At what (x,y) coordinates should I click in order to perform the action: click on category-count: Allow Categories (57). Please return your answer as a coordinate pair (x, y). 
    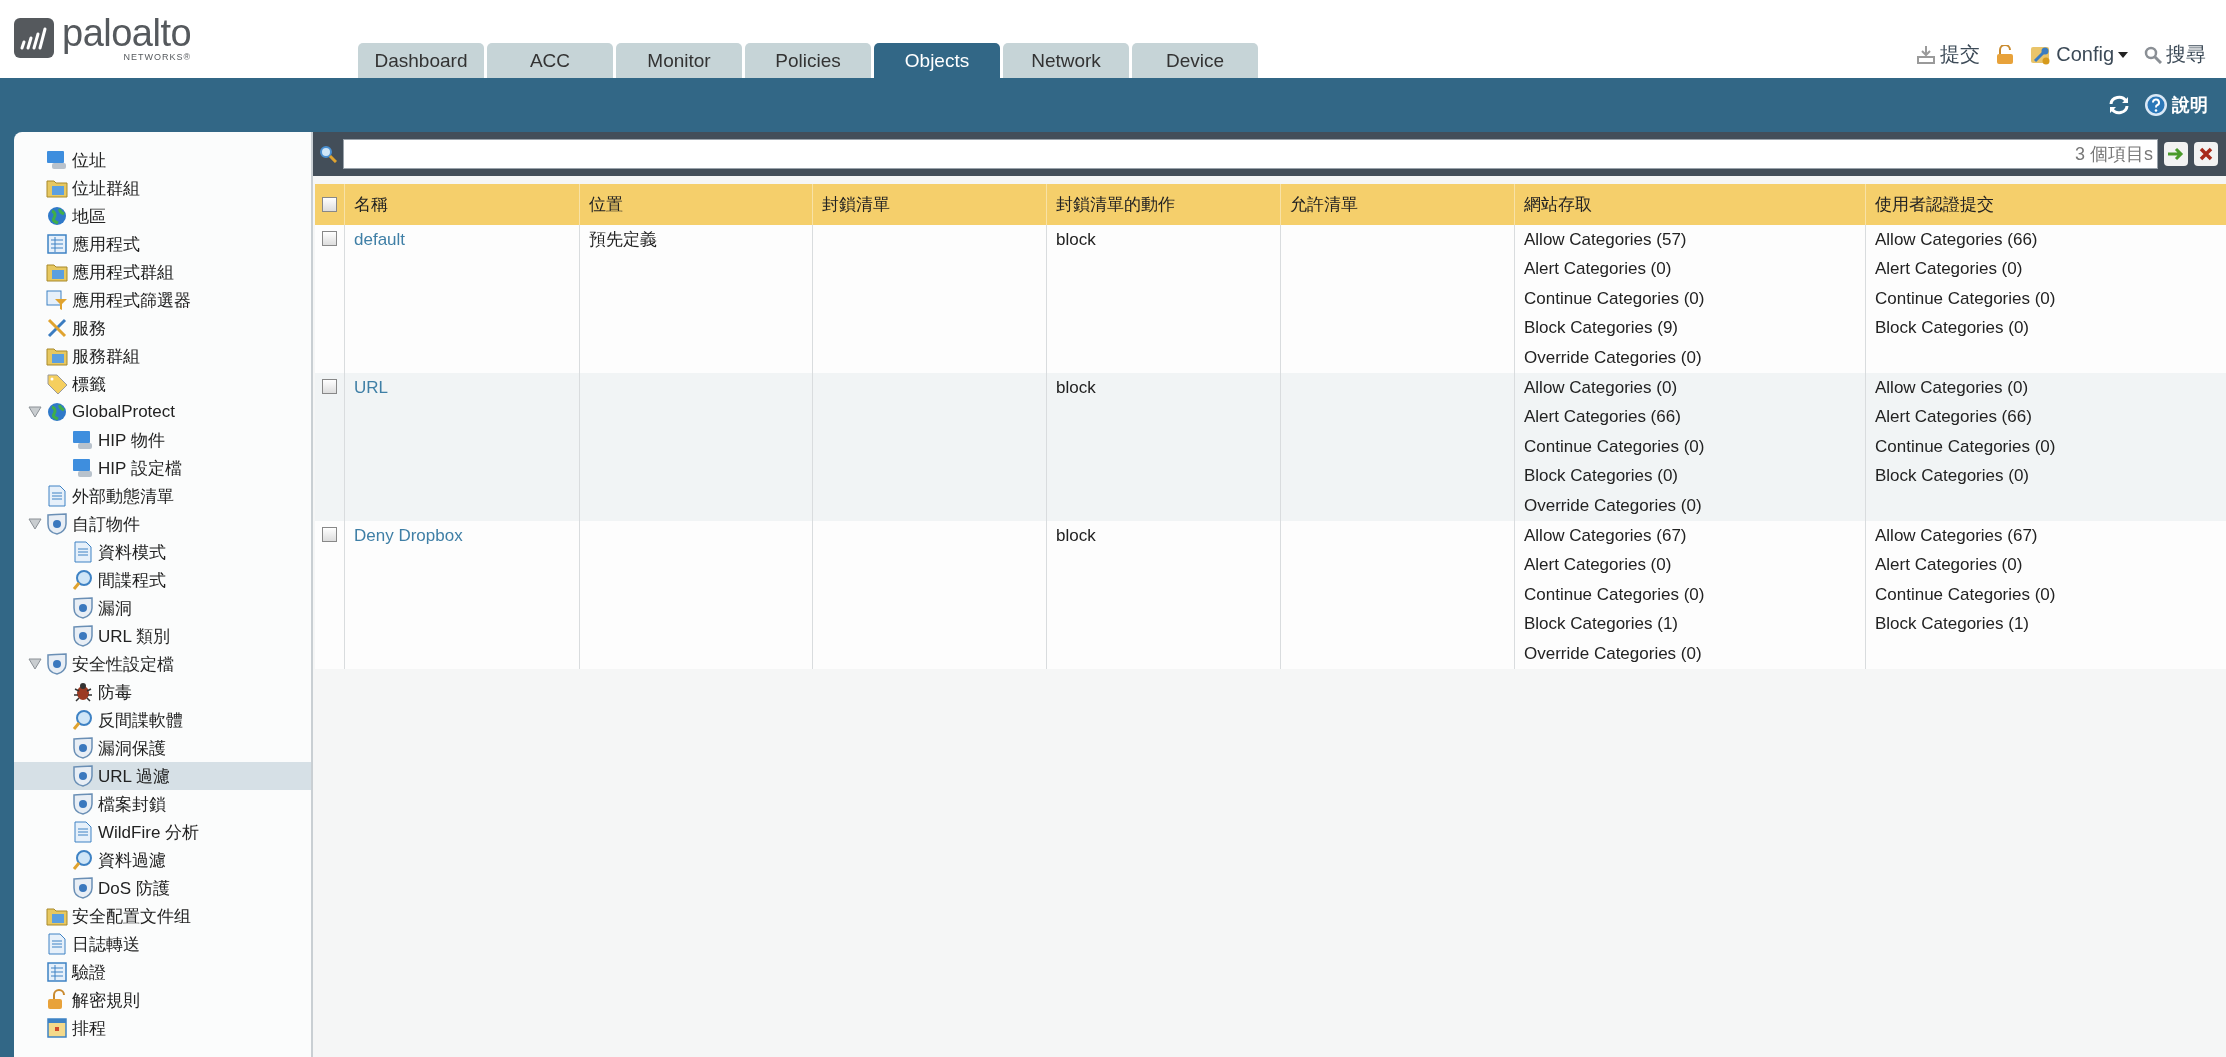
    Looking at the image, I should click on (1606, 240).